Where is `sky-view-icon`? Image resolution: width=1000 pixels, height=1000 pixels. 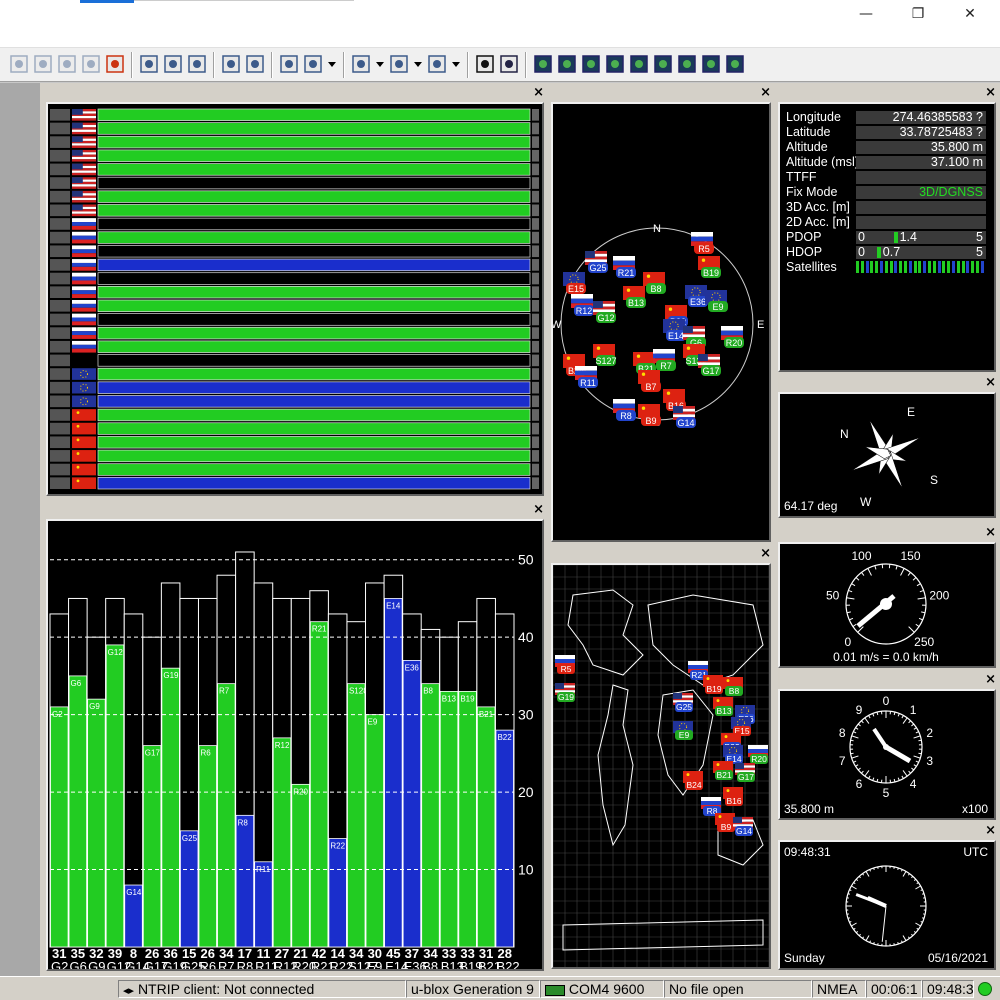 sky-view-icon is located at coordinates (543, 64).